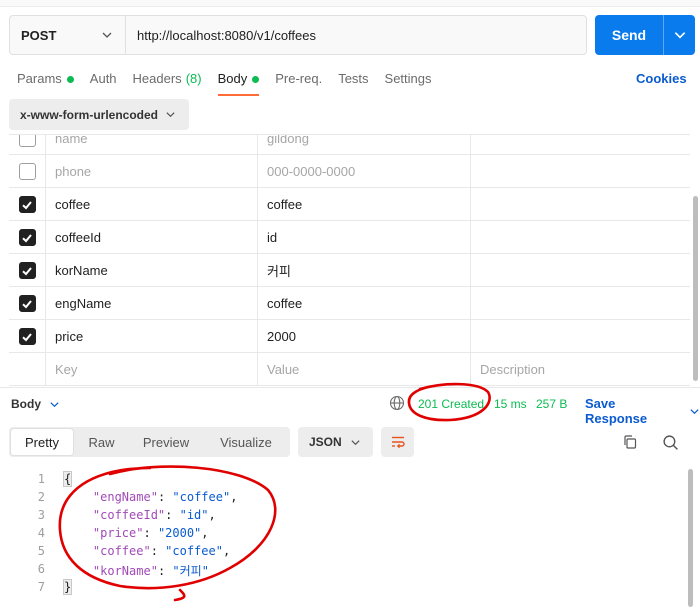 Image resolution: width=700 pixels, height=611 pixels. Describe the element at coordinates (353, 82) in the screenshot. I see `tab-tests: Tests` at that location.